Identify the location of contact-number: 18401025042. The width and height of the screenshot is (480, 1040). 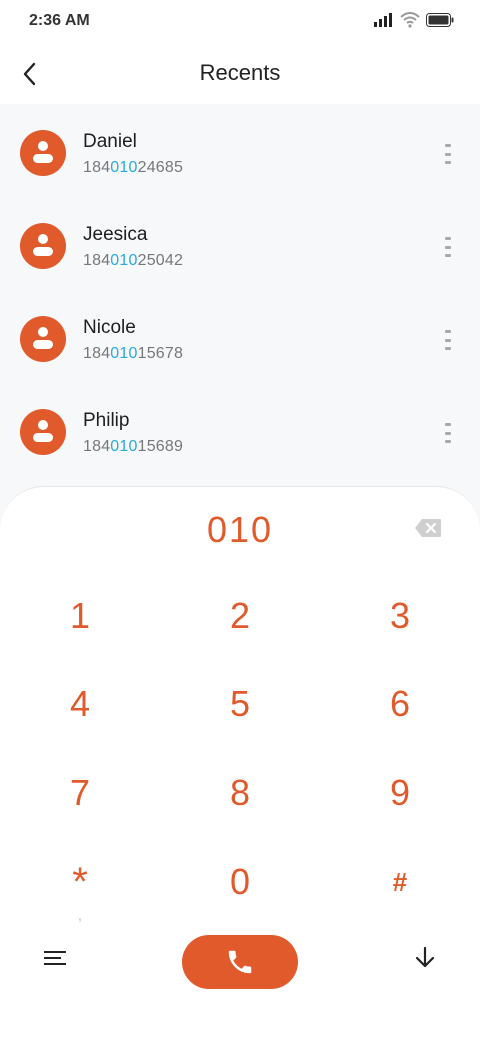
(133, 260).